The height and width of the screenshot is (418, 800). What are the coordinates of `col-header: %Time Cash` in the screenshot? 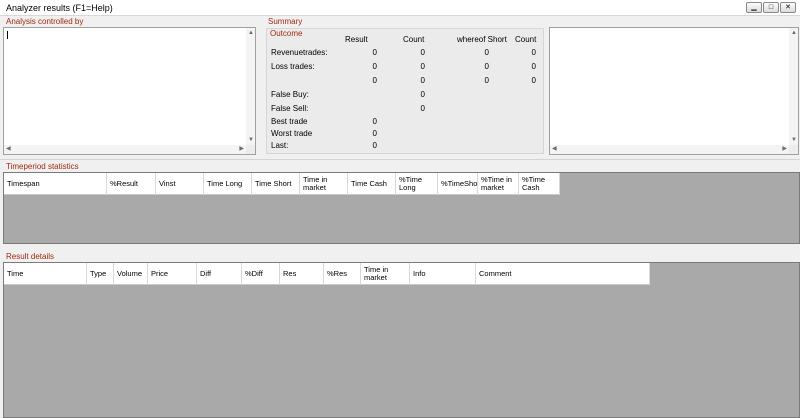 It's located at (539, 184).